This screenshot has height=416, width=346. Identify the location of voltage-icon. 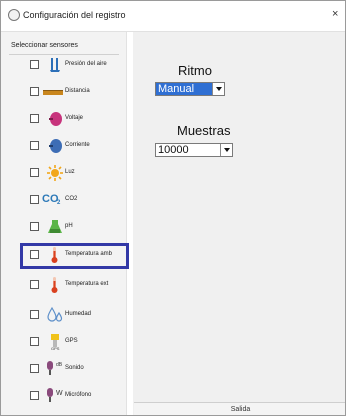
(55, 119).